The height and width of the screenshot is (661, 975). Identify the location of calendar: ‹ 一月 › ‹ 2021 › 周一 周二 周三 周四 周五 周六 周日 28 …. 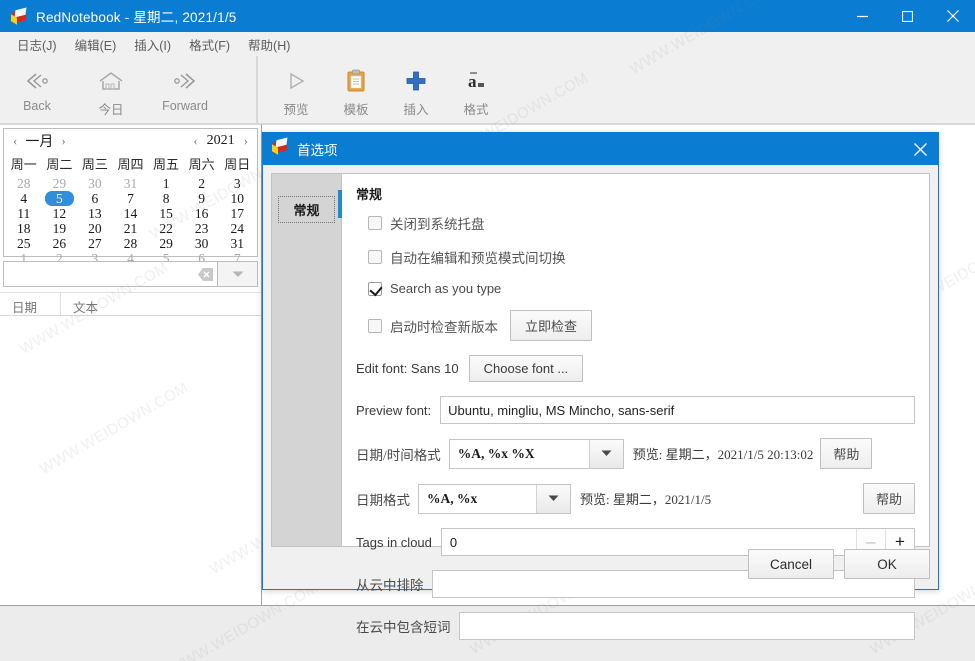
(130, 197).